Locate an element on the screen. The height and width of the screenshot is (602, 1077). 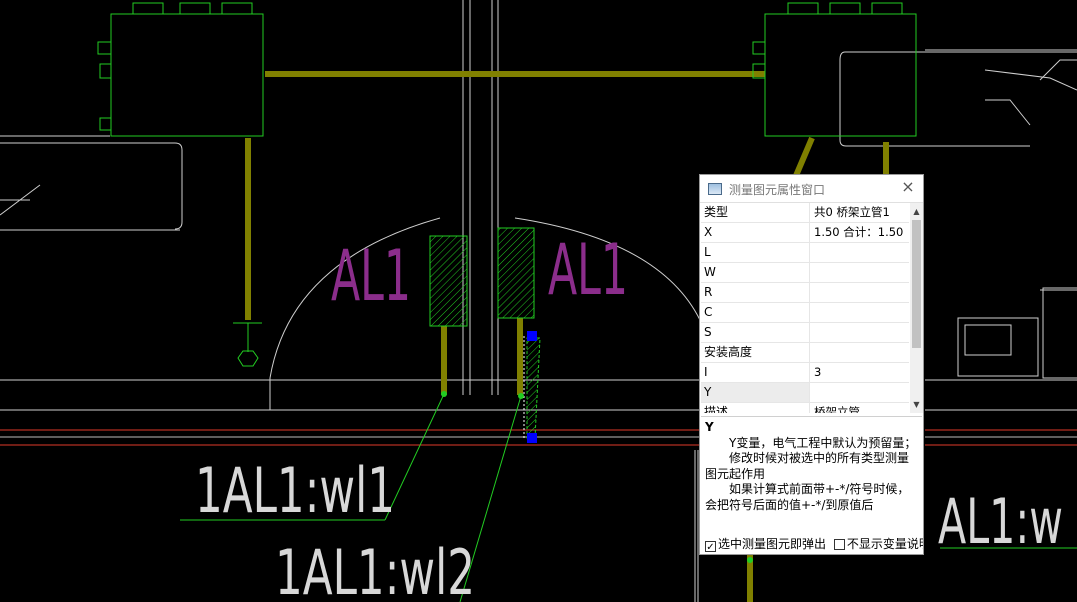
description-line-1: Y变量，电气工程中默认为预留量； is located at coordinates (823, 442).